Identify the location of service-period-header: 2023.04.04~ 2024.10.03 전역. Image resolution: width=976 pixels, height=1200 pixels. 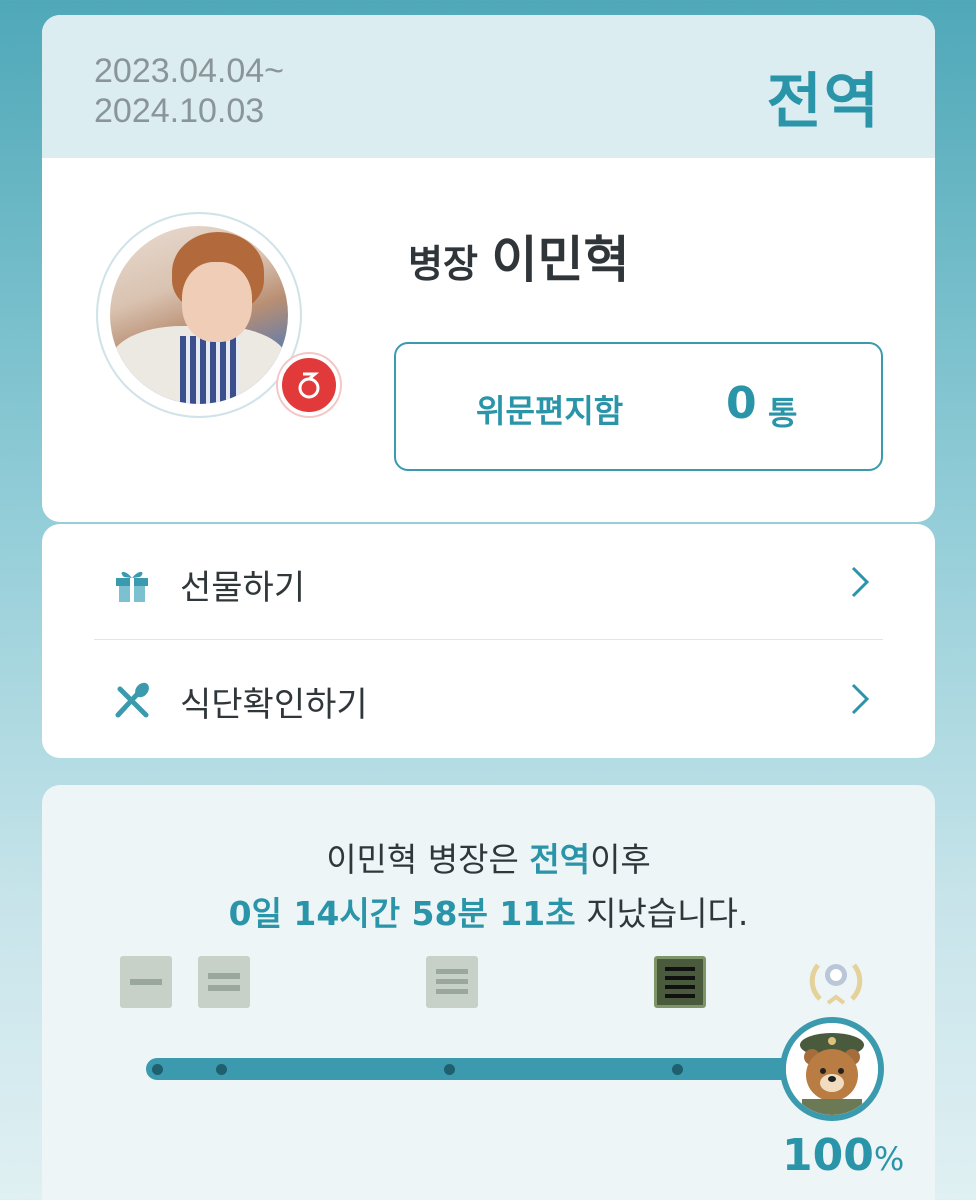
(488, 86).